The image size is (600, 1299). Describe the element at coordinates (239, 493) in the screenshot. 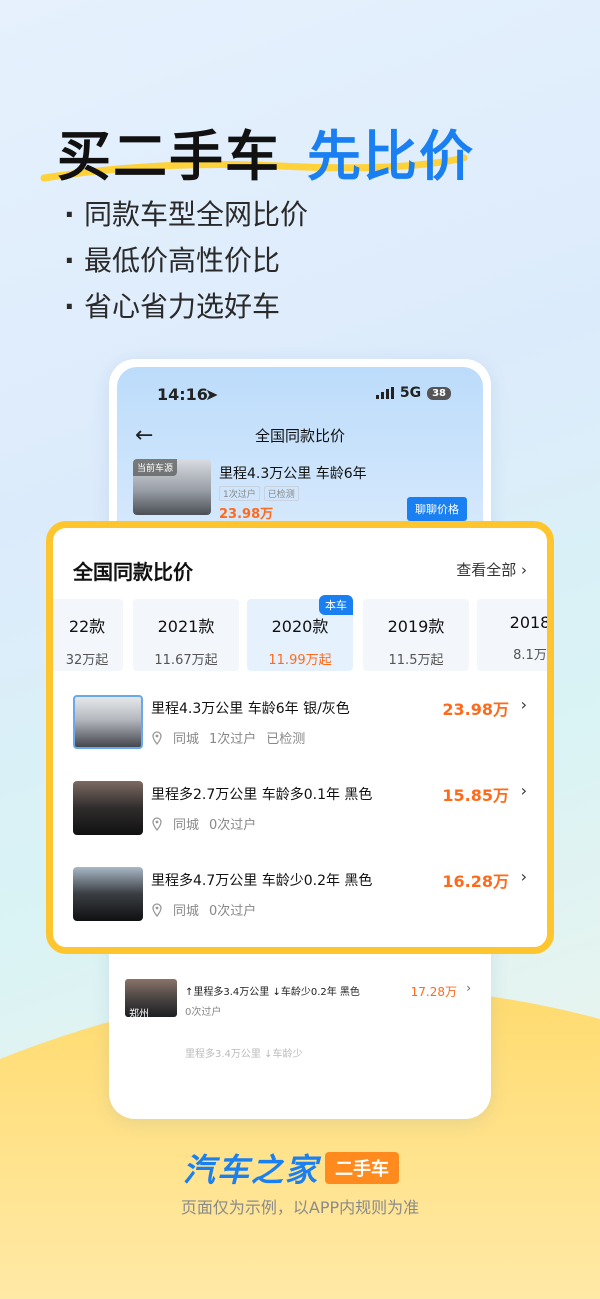

I see `transfer-tag: 1次过户` at that location.